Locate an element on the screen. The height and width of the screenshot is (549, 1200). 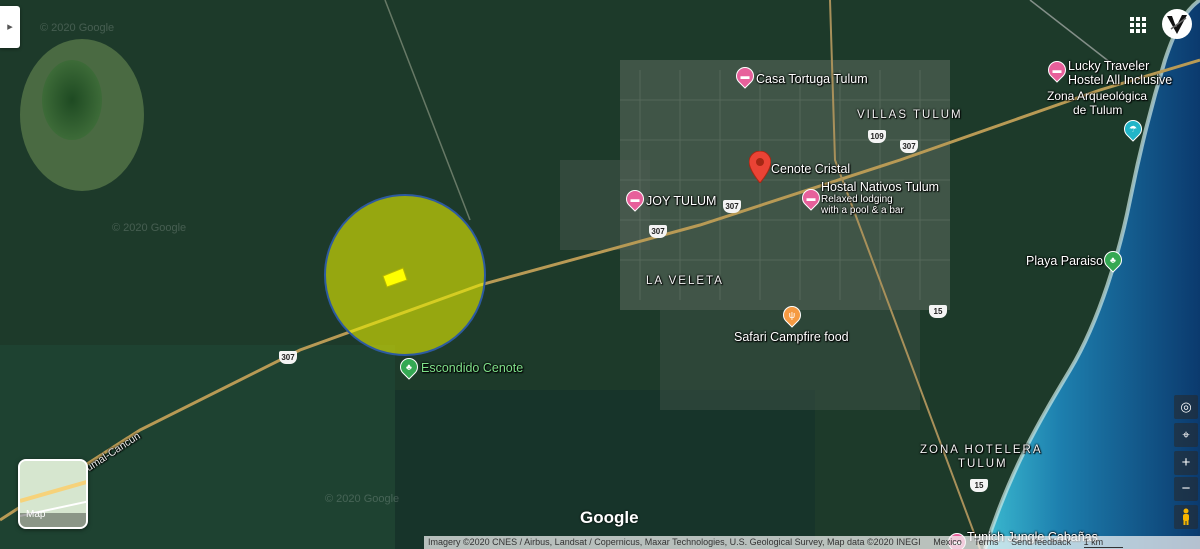
poi-escondido-cenote: Escondido Cenote is located at coordinates (472, 368).